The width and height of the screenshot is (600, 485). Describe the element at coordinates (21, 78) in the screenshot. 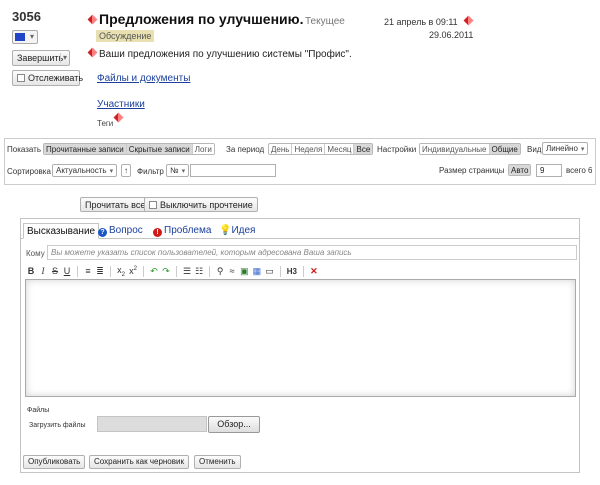

I see `watch-checkbox` at that location.